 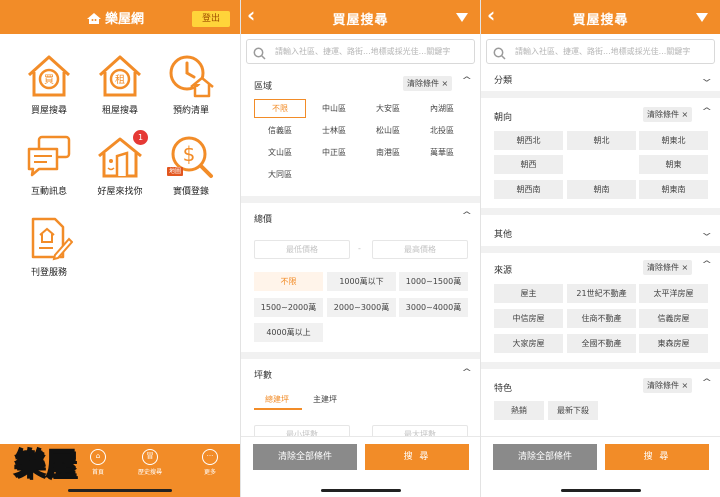 I want to click on orientation-option: 朝北, so click(x=601, y=140).